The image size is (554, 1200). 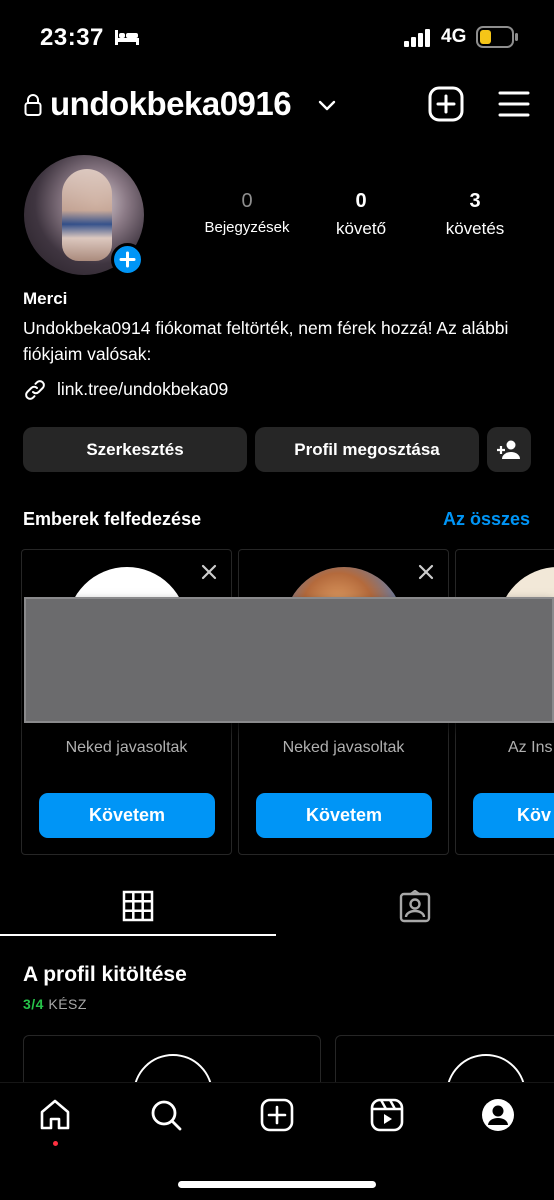 What do you see at coordinates (142, 389) in the screenshot?
I see `bio-link: link.tree/undokbeka09` at bounding box center [142, 389].